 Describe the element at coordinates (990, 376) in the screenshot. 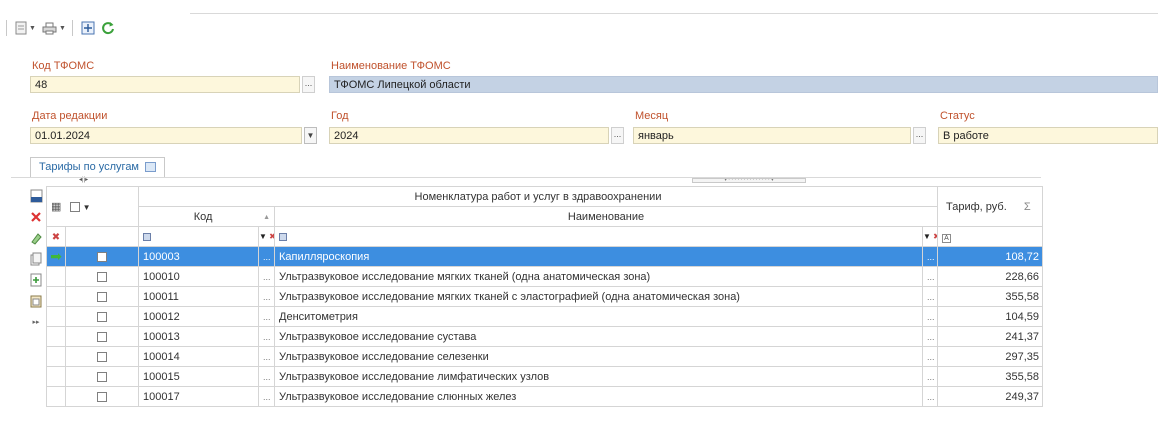

I see `tarif-cell: 355,58` at that location.